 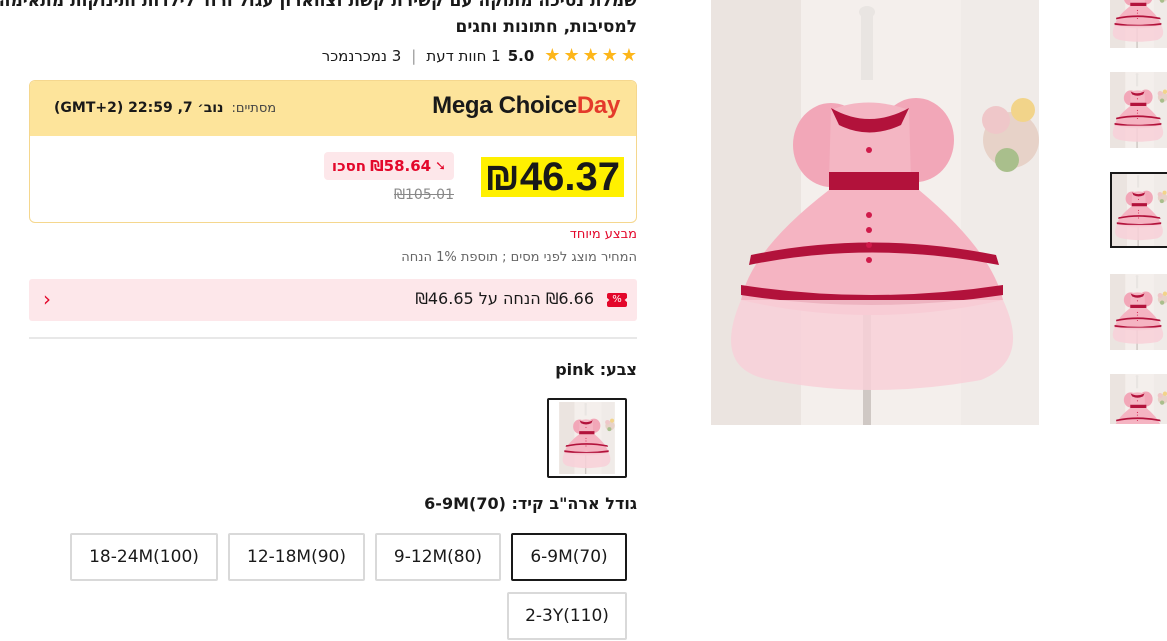 I want to click on dress-thumbnail-icon, so click(x=587, y=438).